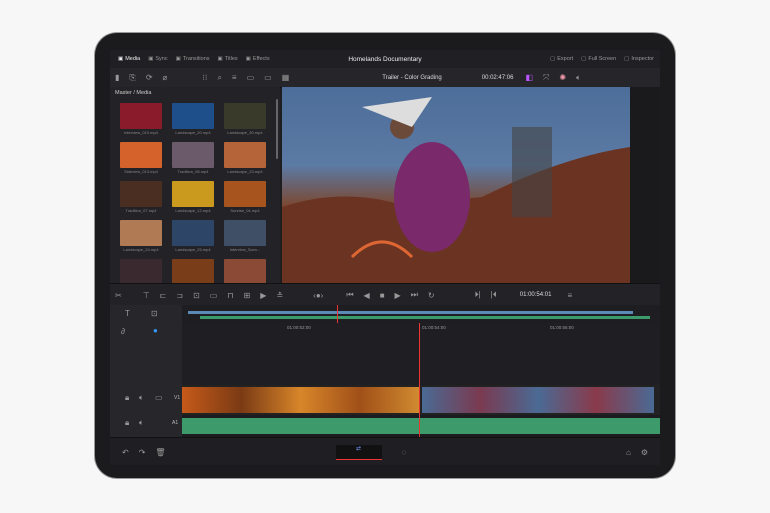 The width and height of the screenshot is (770, 513). Describe the element at coordinates (382, 295) in the screenshot. I see `stop-icon: ■` at that location.